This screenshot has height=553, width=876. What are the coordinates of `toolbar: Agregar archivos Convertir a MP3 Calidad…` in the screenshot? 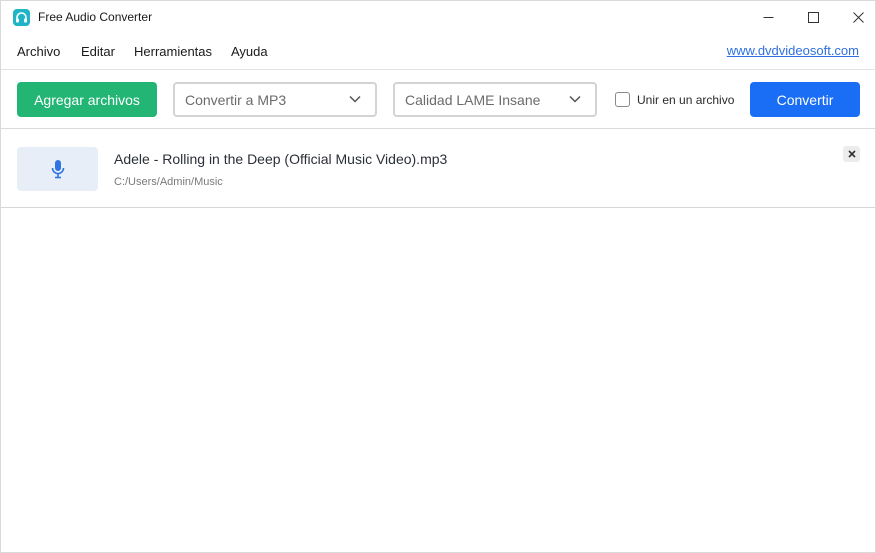 It's located at (438, 99).